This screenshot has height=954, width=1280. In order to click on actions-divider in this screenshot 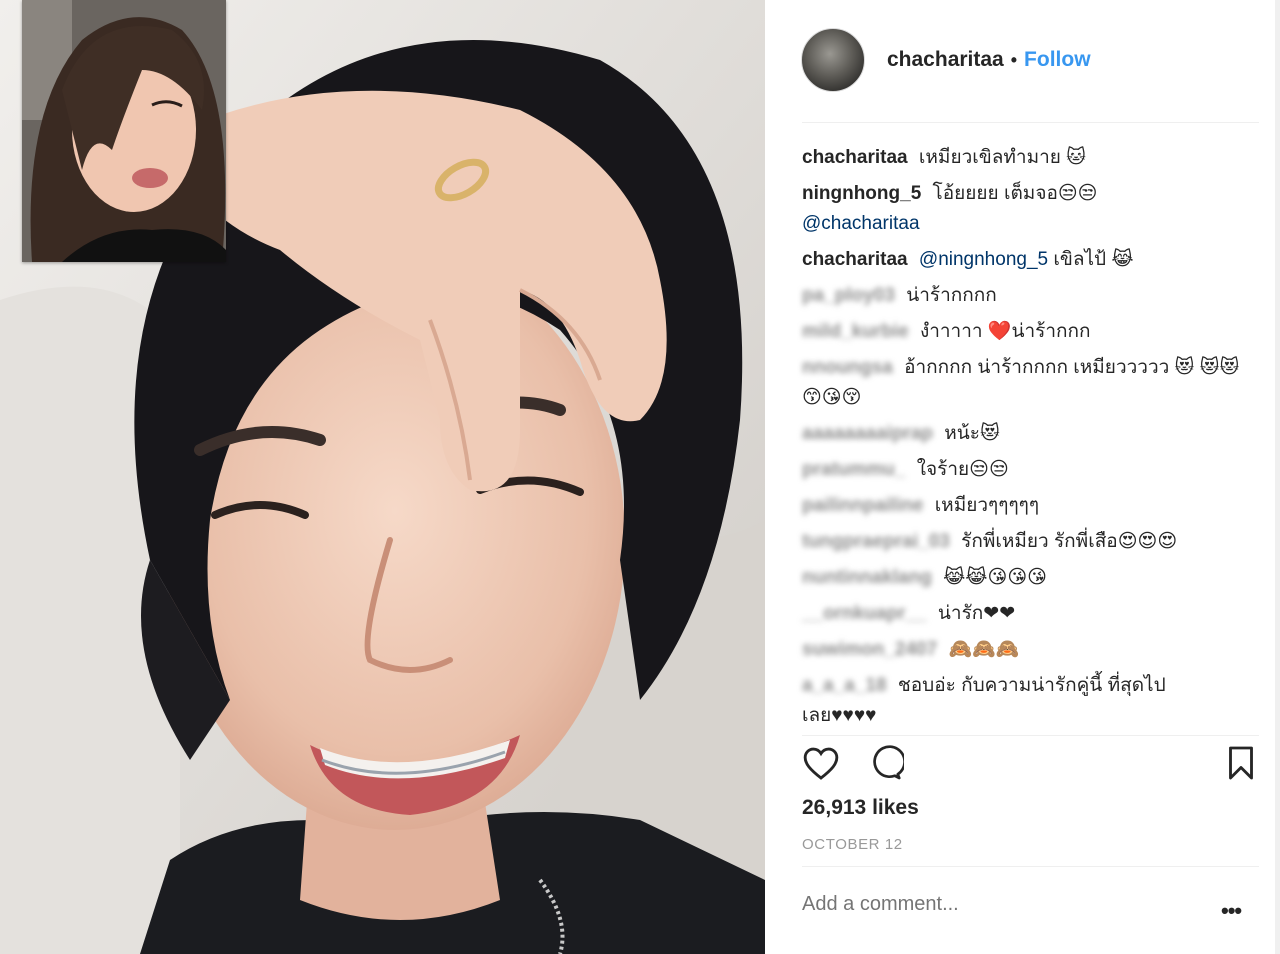, I will do `click(1030, 735)`.